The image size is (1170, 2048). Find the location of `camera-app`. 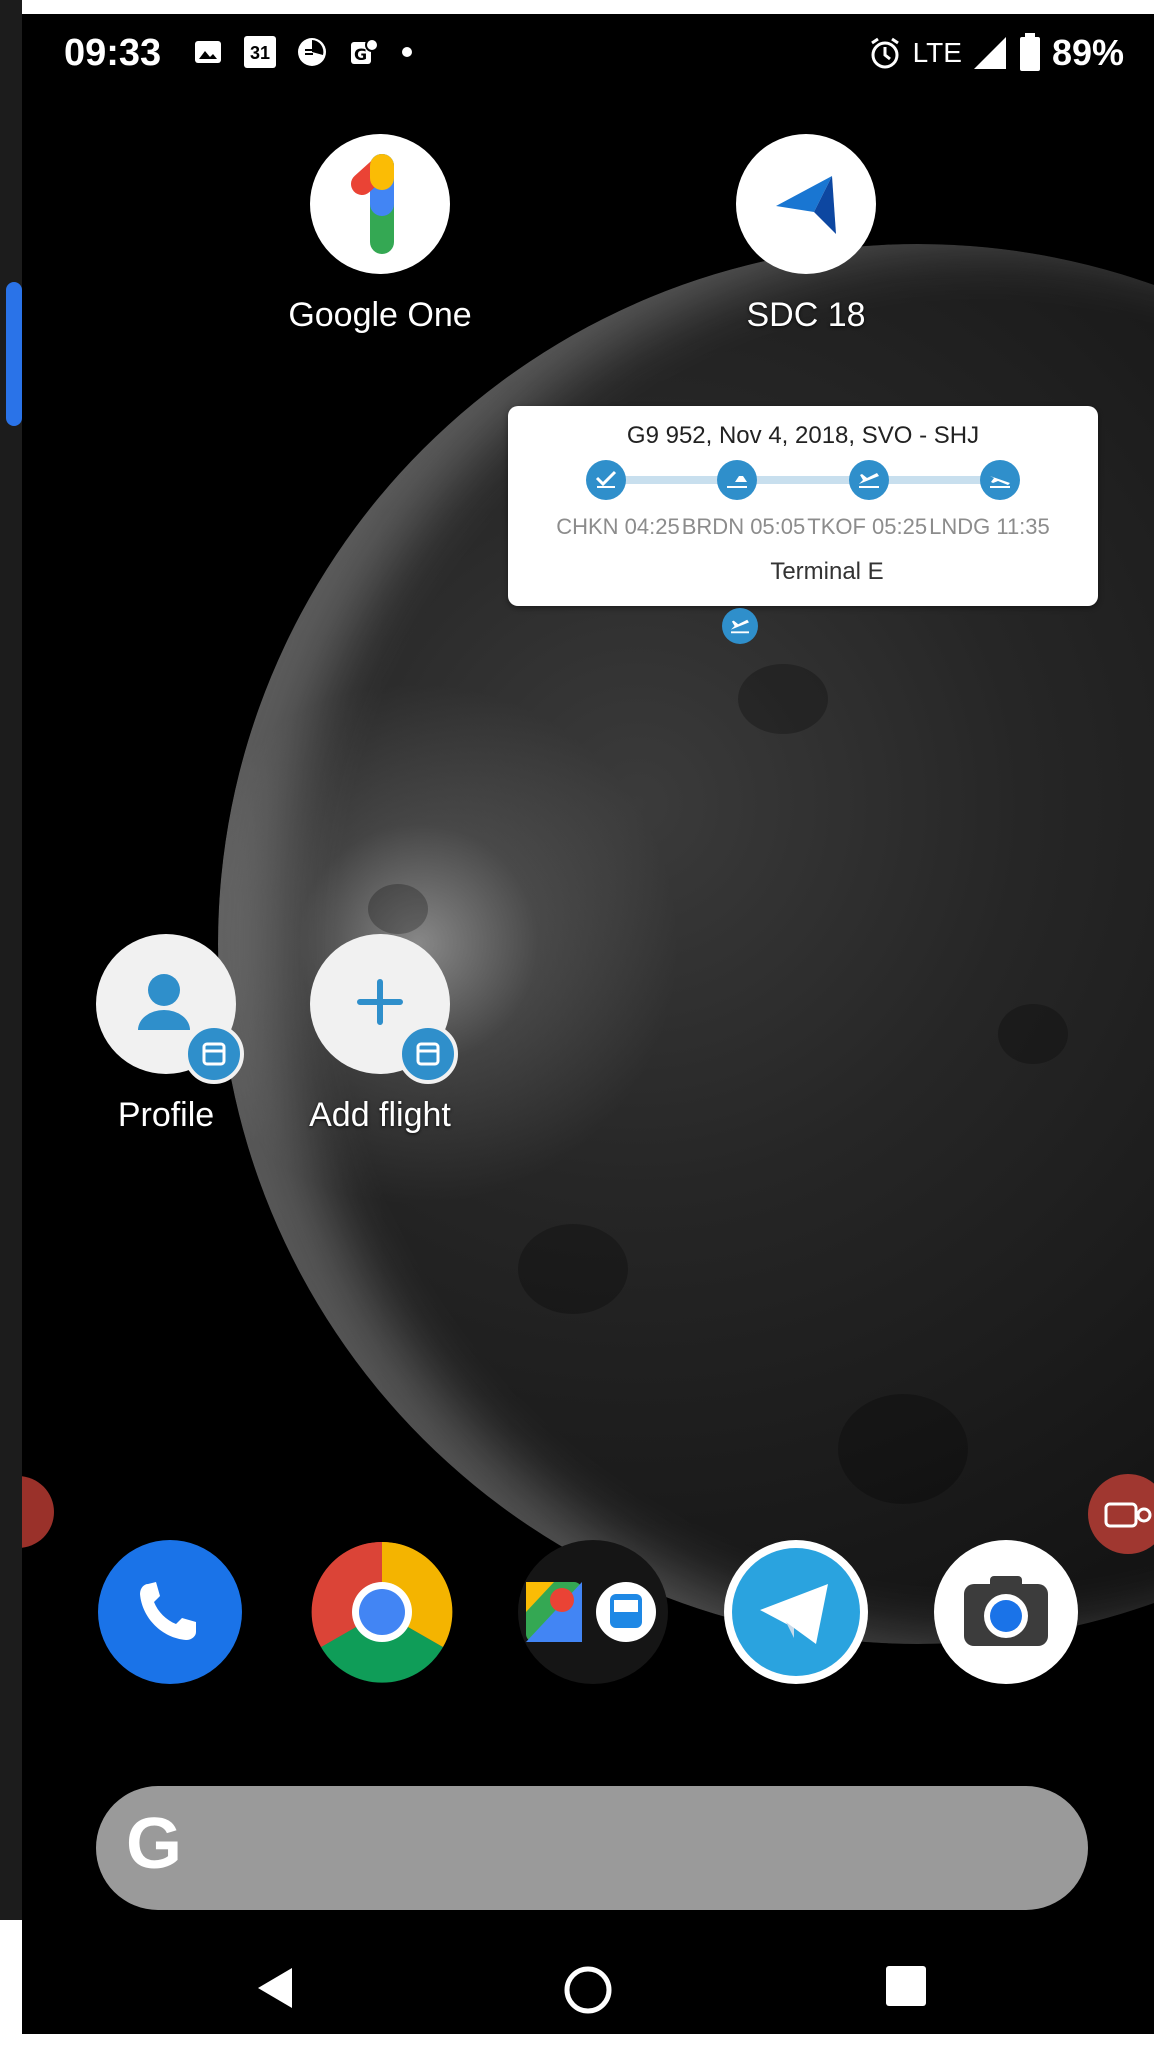

camera-app is located at coordinates (1006, 1612).